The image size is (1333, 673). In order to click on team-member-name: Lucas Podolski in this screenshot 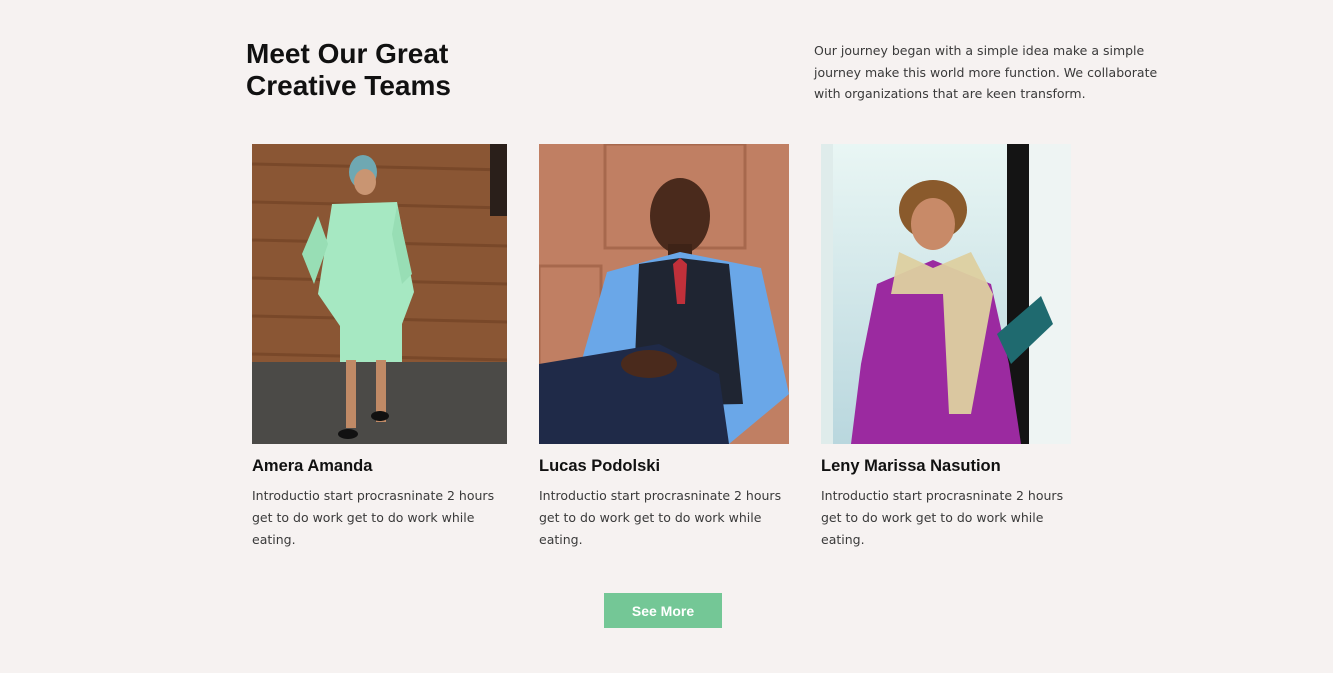, I will do `click(600, 466)`.